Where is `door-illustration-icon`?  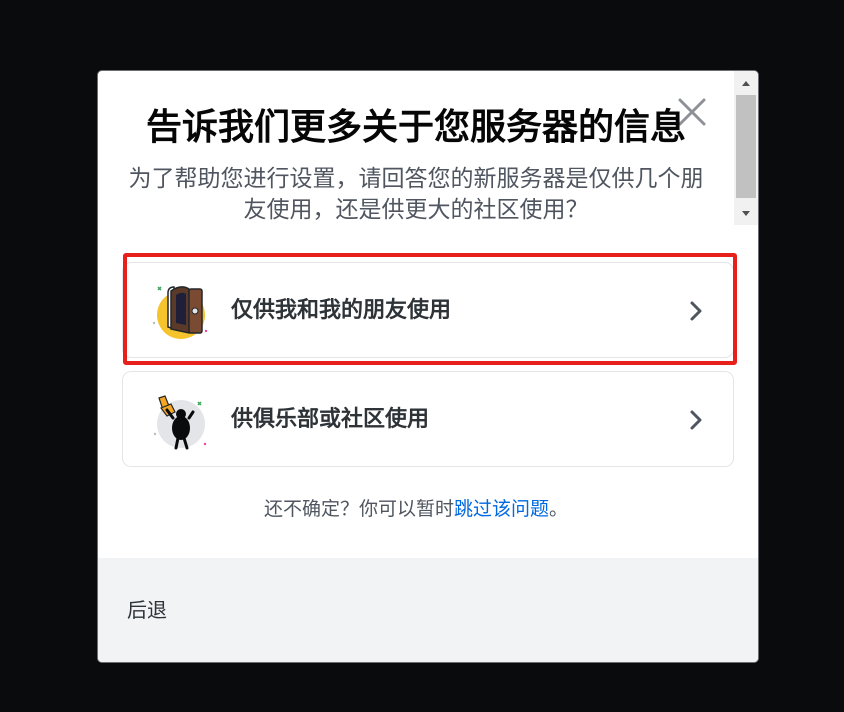 door-illustration-icon is located at coordinates (180, 312).